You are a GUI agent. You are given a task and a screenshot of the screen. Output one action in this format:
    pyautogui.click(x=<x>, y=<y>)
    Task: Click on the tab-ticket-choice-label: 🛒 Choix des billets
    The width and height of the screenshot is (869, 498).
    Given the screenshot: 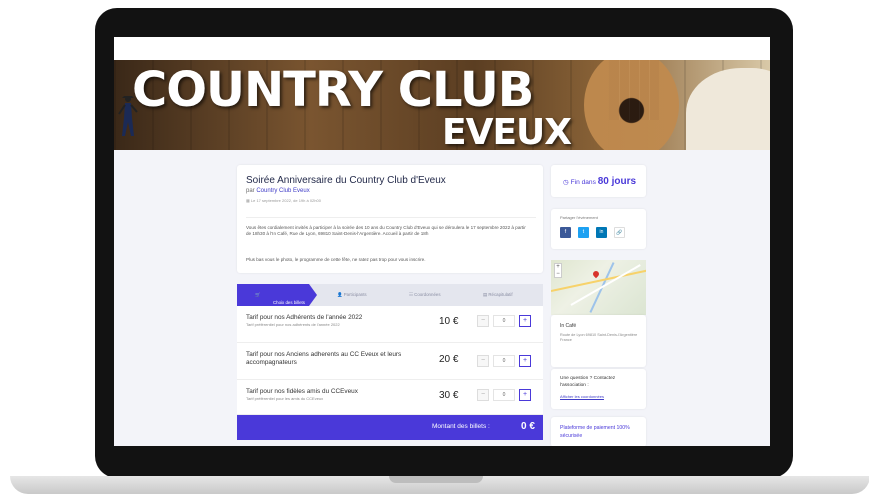 What is the action you would take?
    pyautogui.click(x=280, y=298)
    